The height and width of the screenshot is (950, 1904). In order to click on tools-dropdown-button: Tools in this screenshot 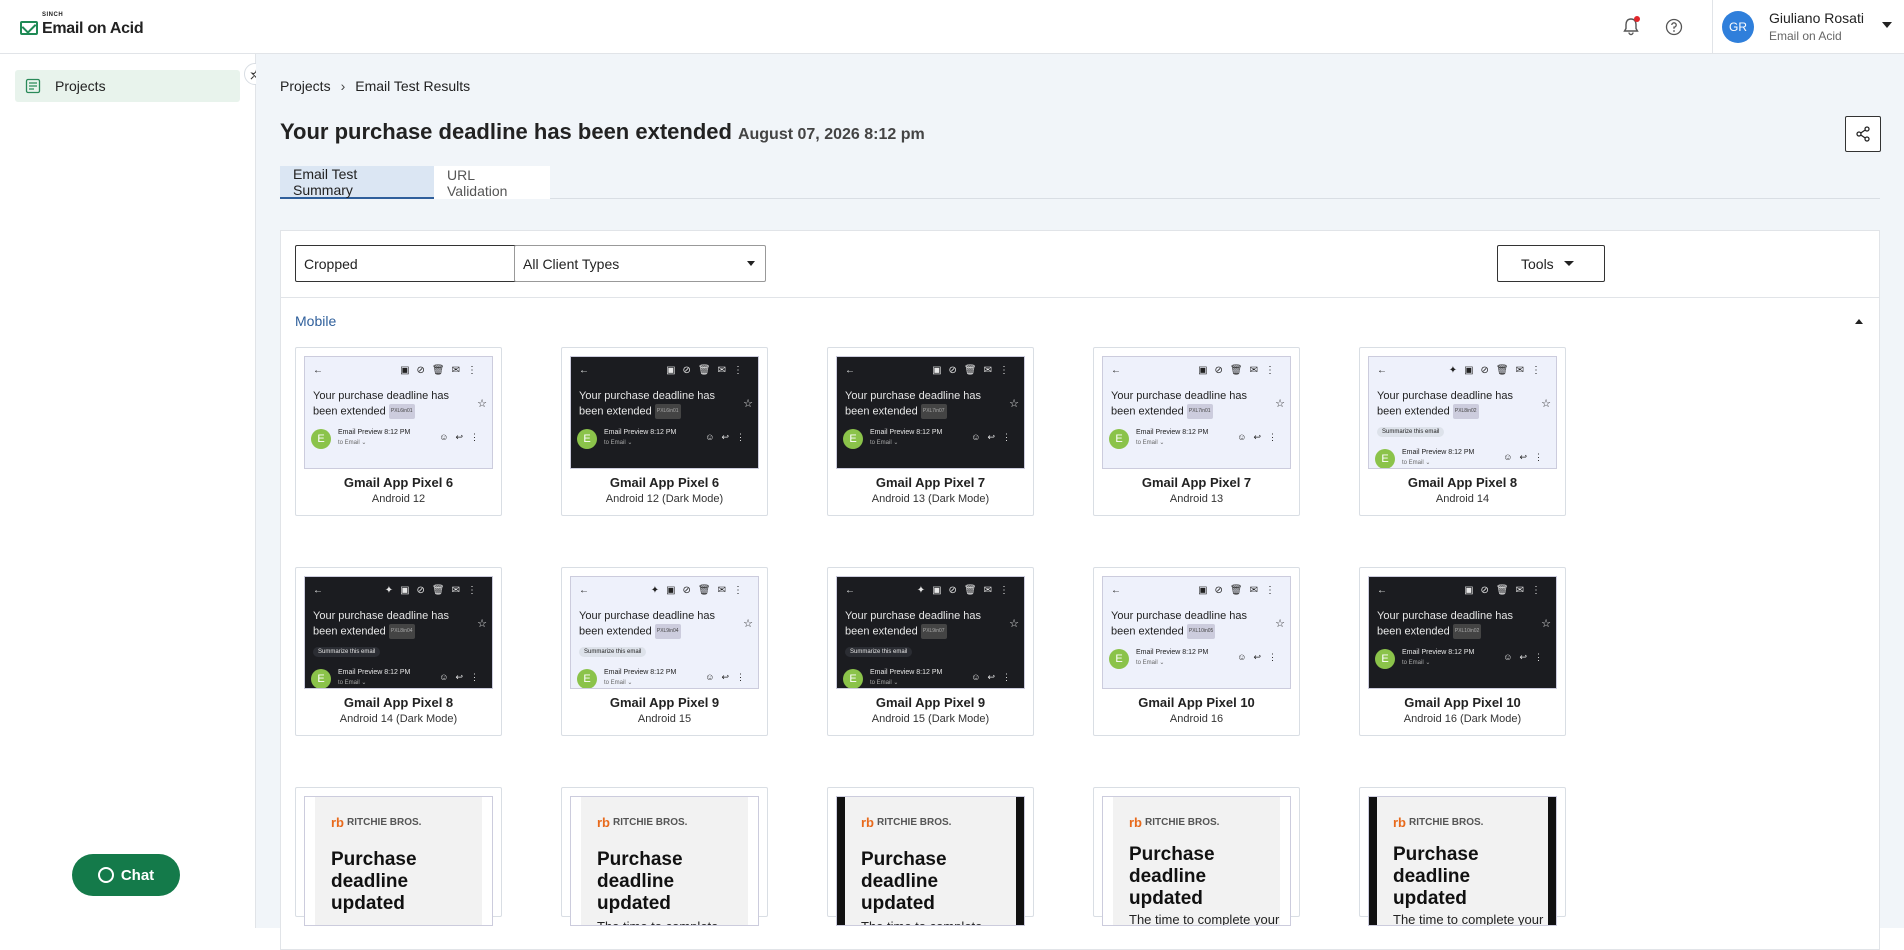, I will do `click(1551, 263)`.